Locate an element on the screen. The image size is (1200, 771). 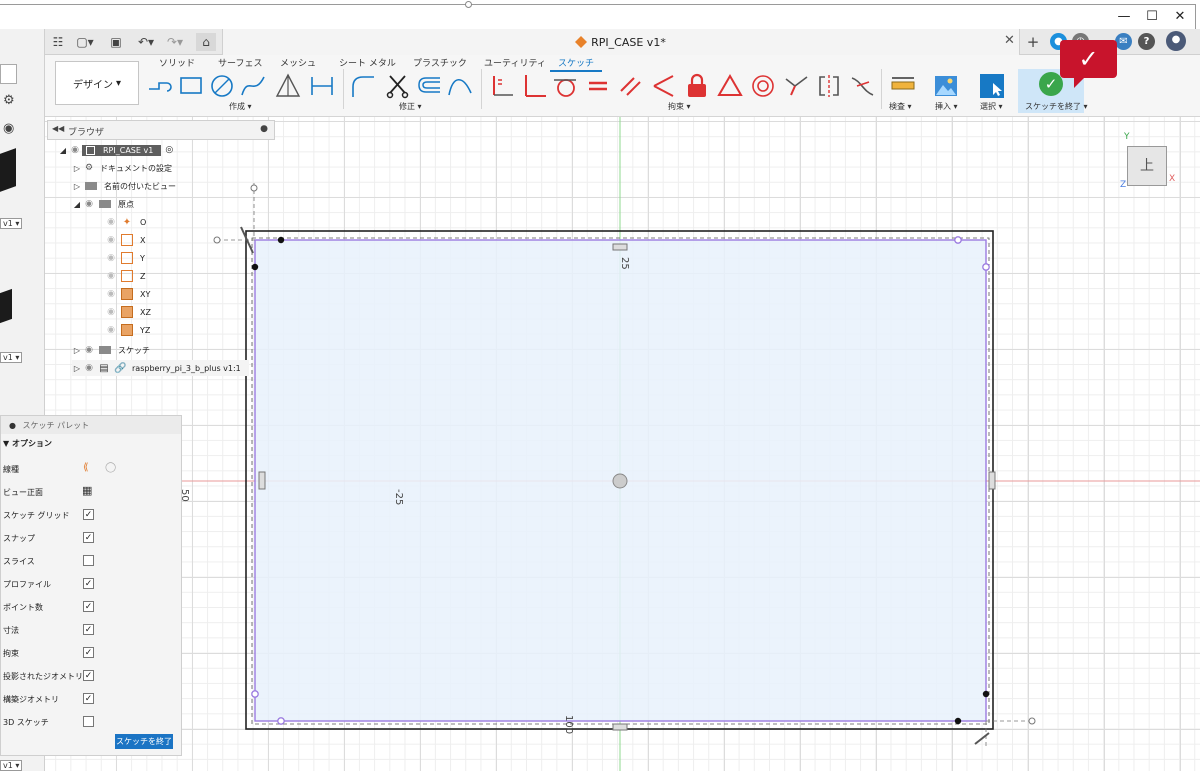
redo-icon: ↷▾ is located at coordinates (175, 42).